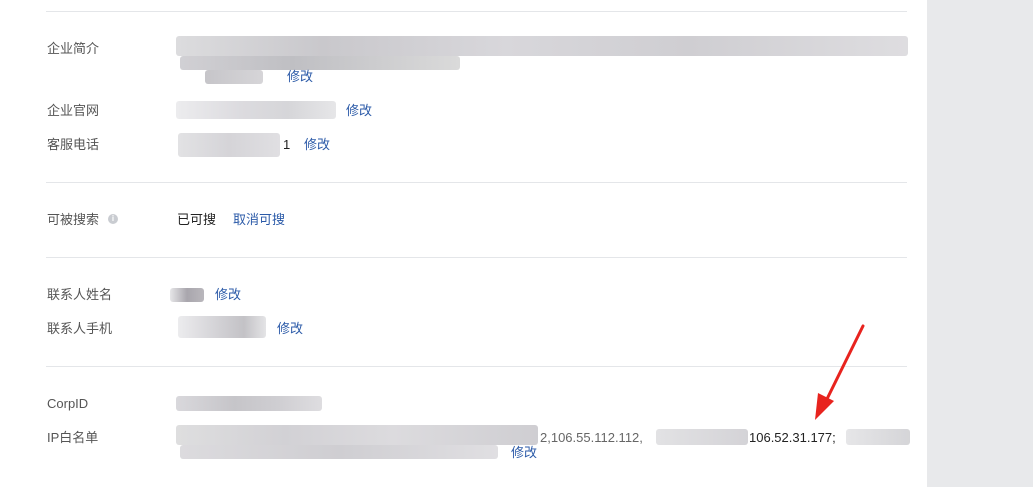  I want to click on edit-contact-name-link: 修改, so click(228, 295).